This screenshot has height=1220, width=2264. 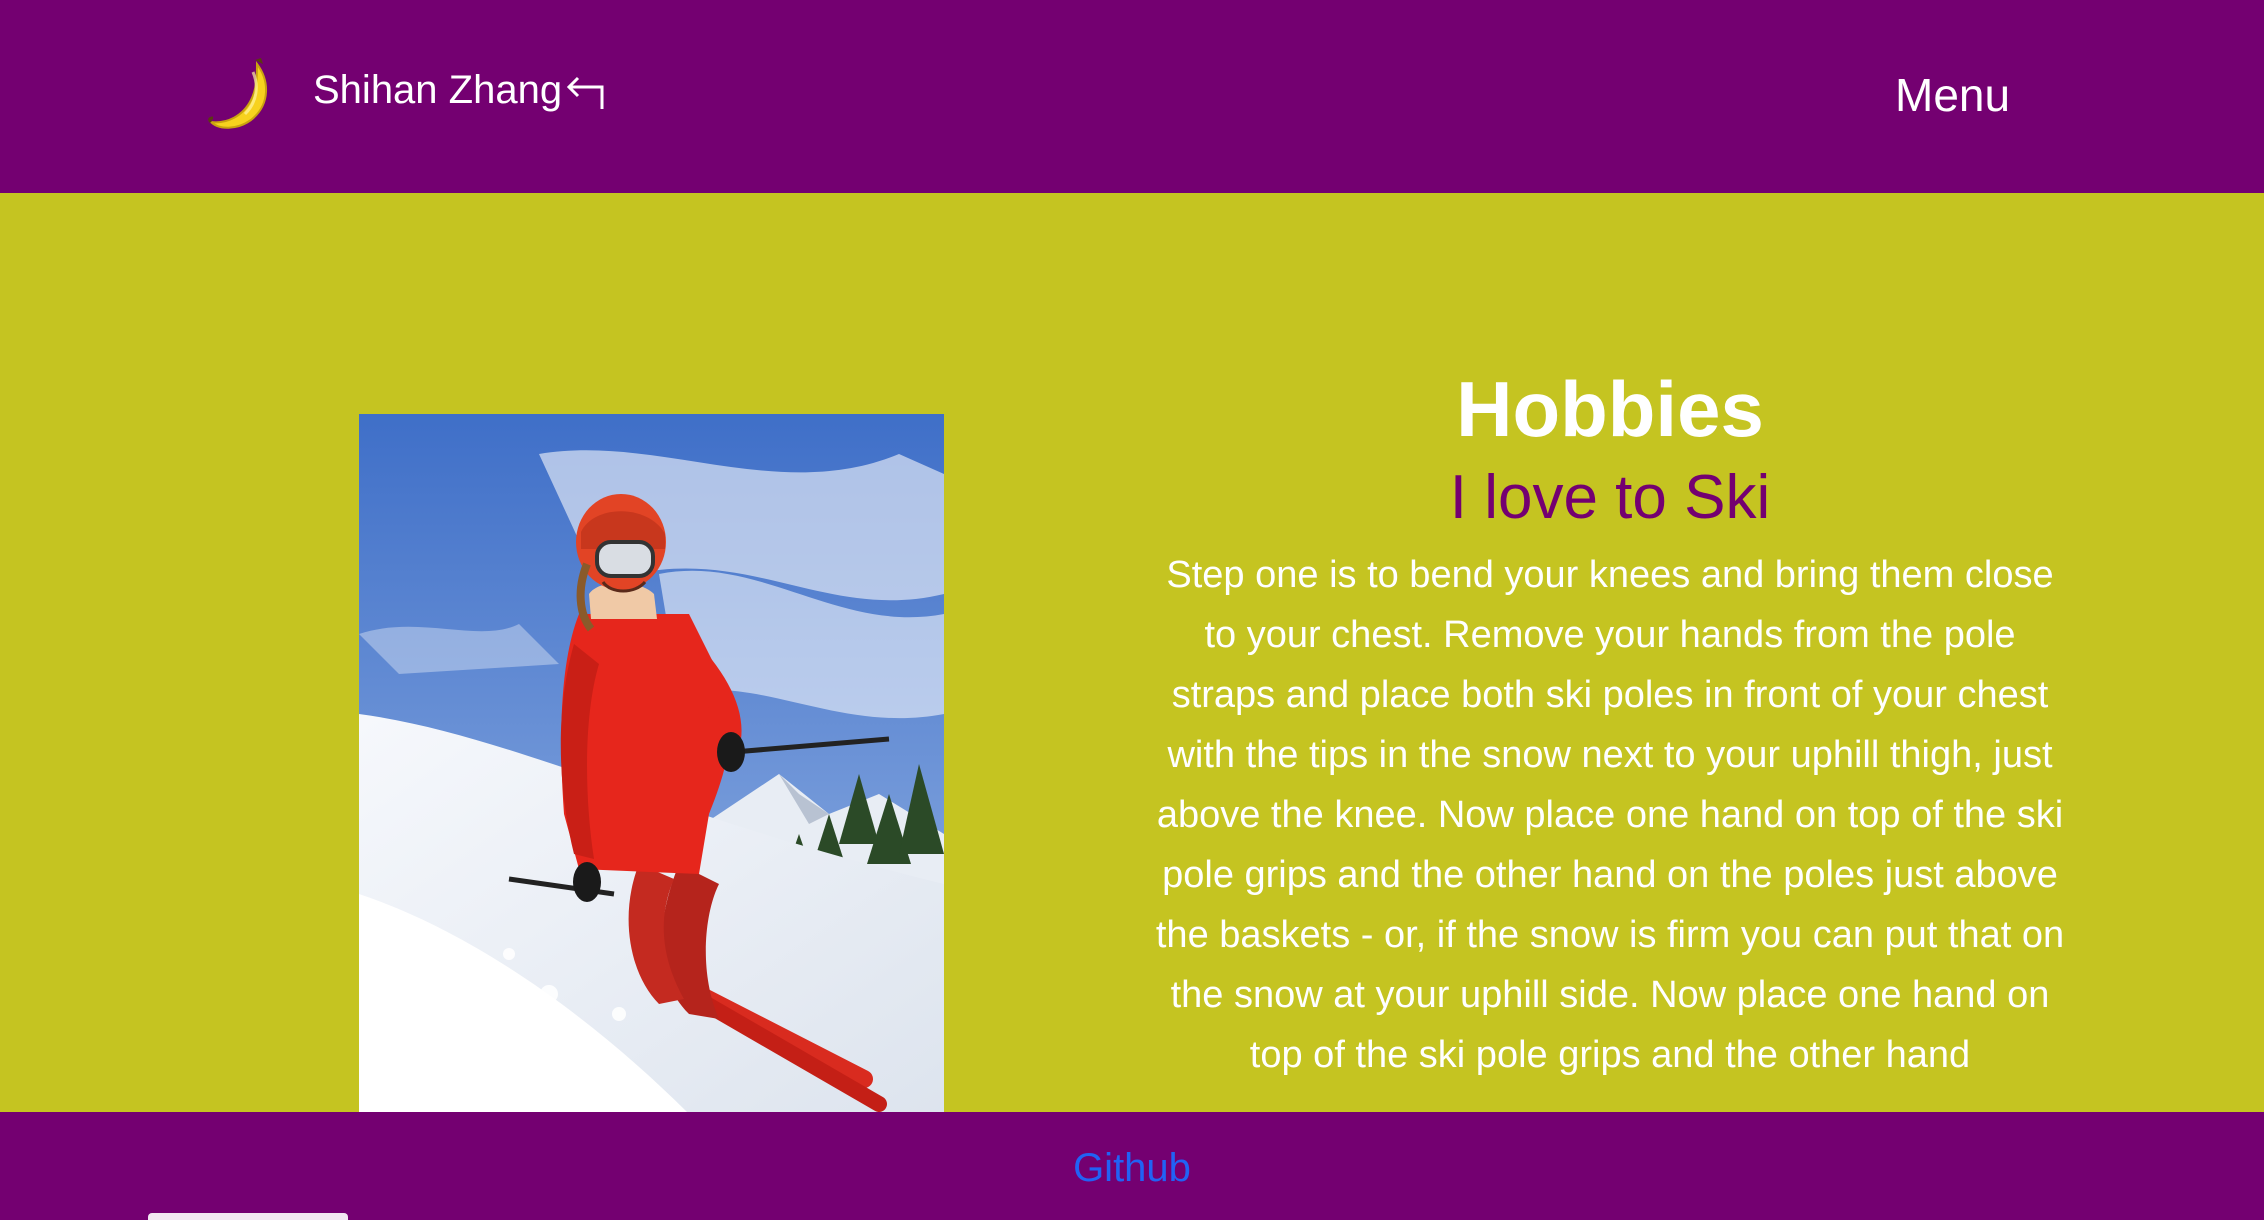 I want to click on skier-photo, so click(x=651, y=763).